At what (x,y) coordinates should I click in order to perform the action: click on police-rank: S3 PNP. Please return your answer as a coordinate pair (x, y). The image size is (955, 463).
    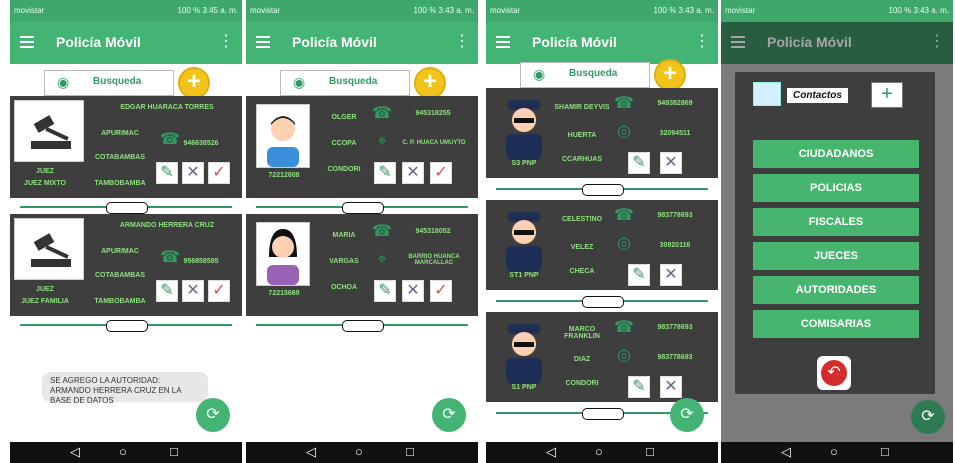
    Looking at the image, I should click on (524, 163).